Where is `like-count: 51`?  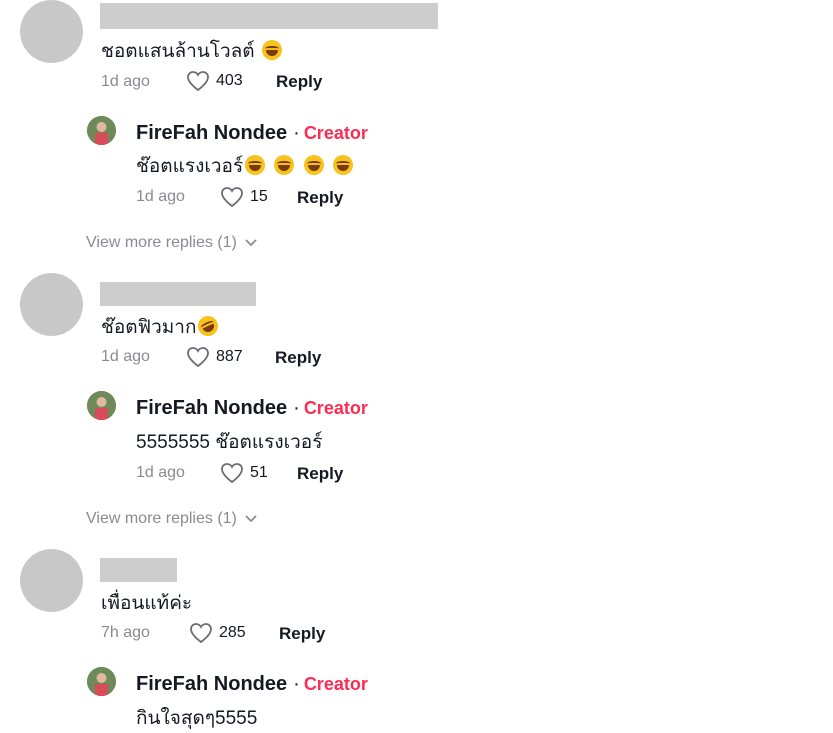 like-count: 51 is located at coordinates (259, 472).